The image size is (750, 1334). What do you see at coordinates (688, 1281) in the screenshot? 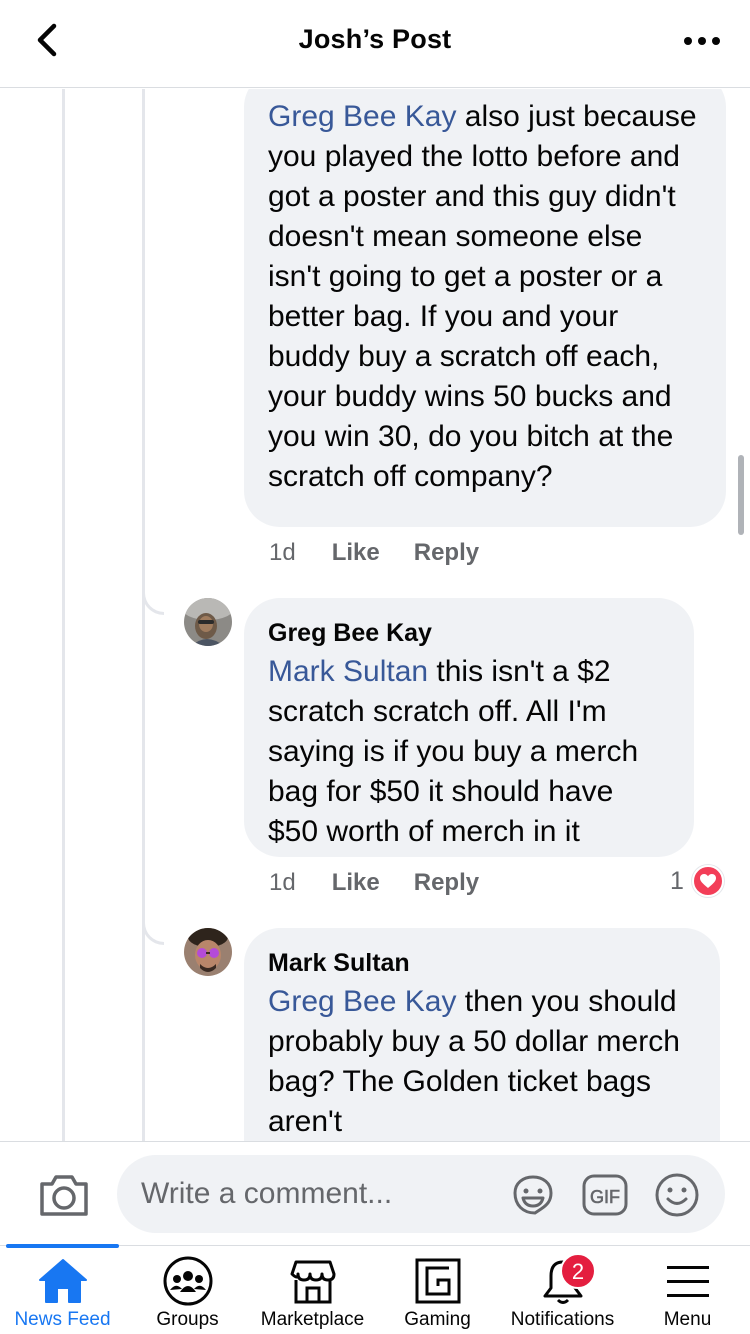
I see `menu-icon` at bounding box center [688, 1281].